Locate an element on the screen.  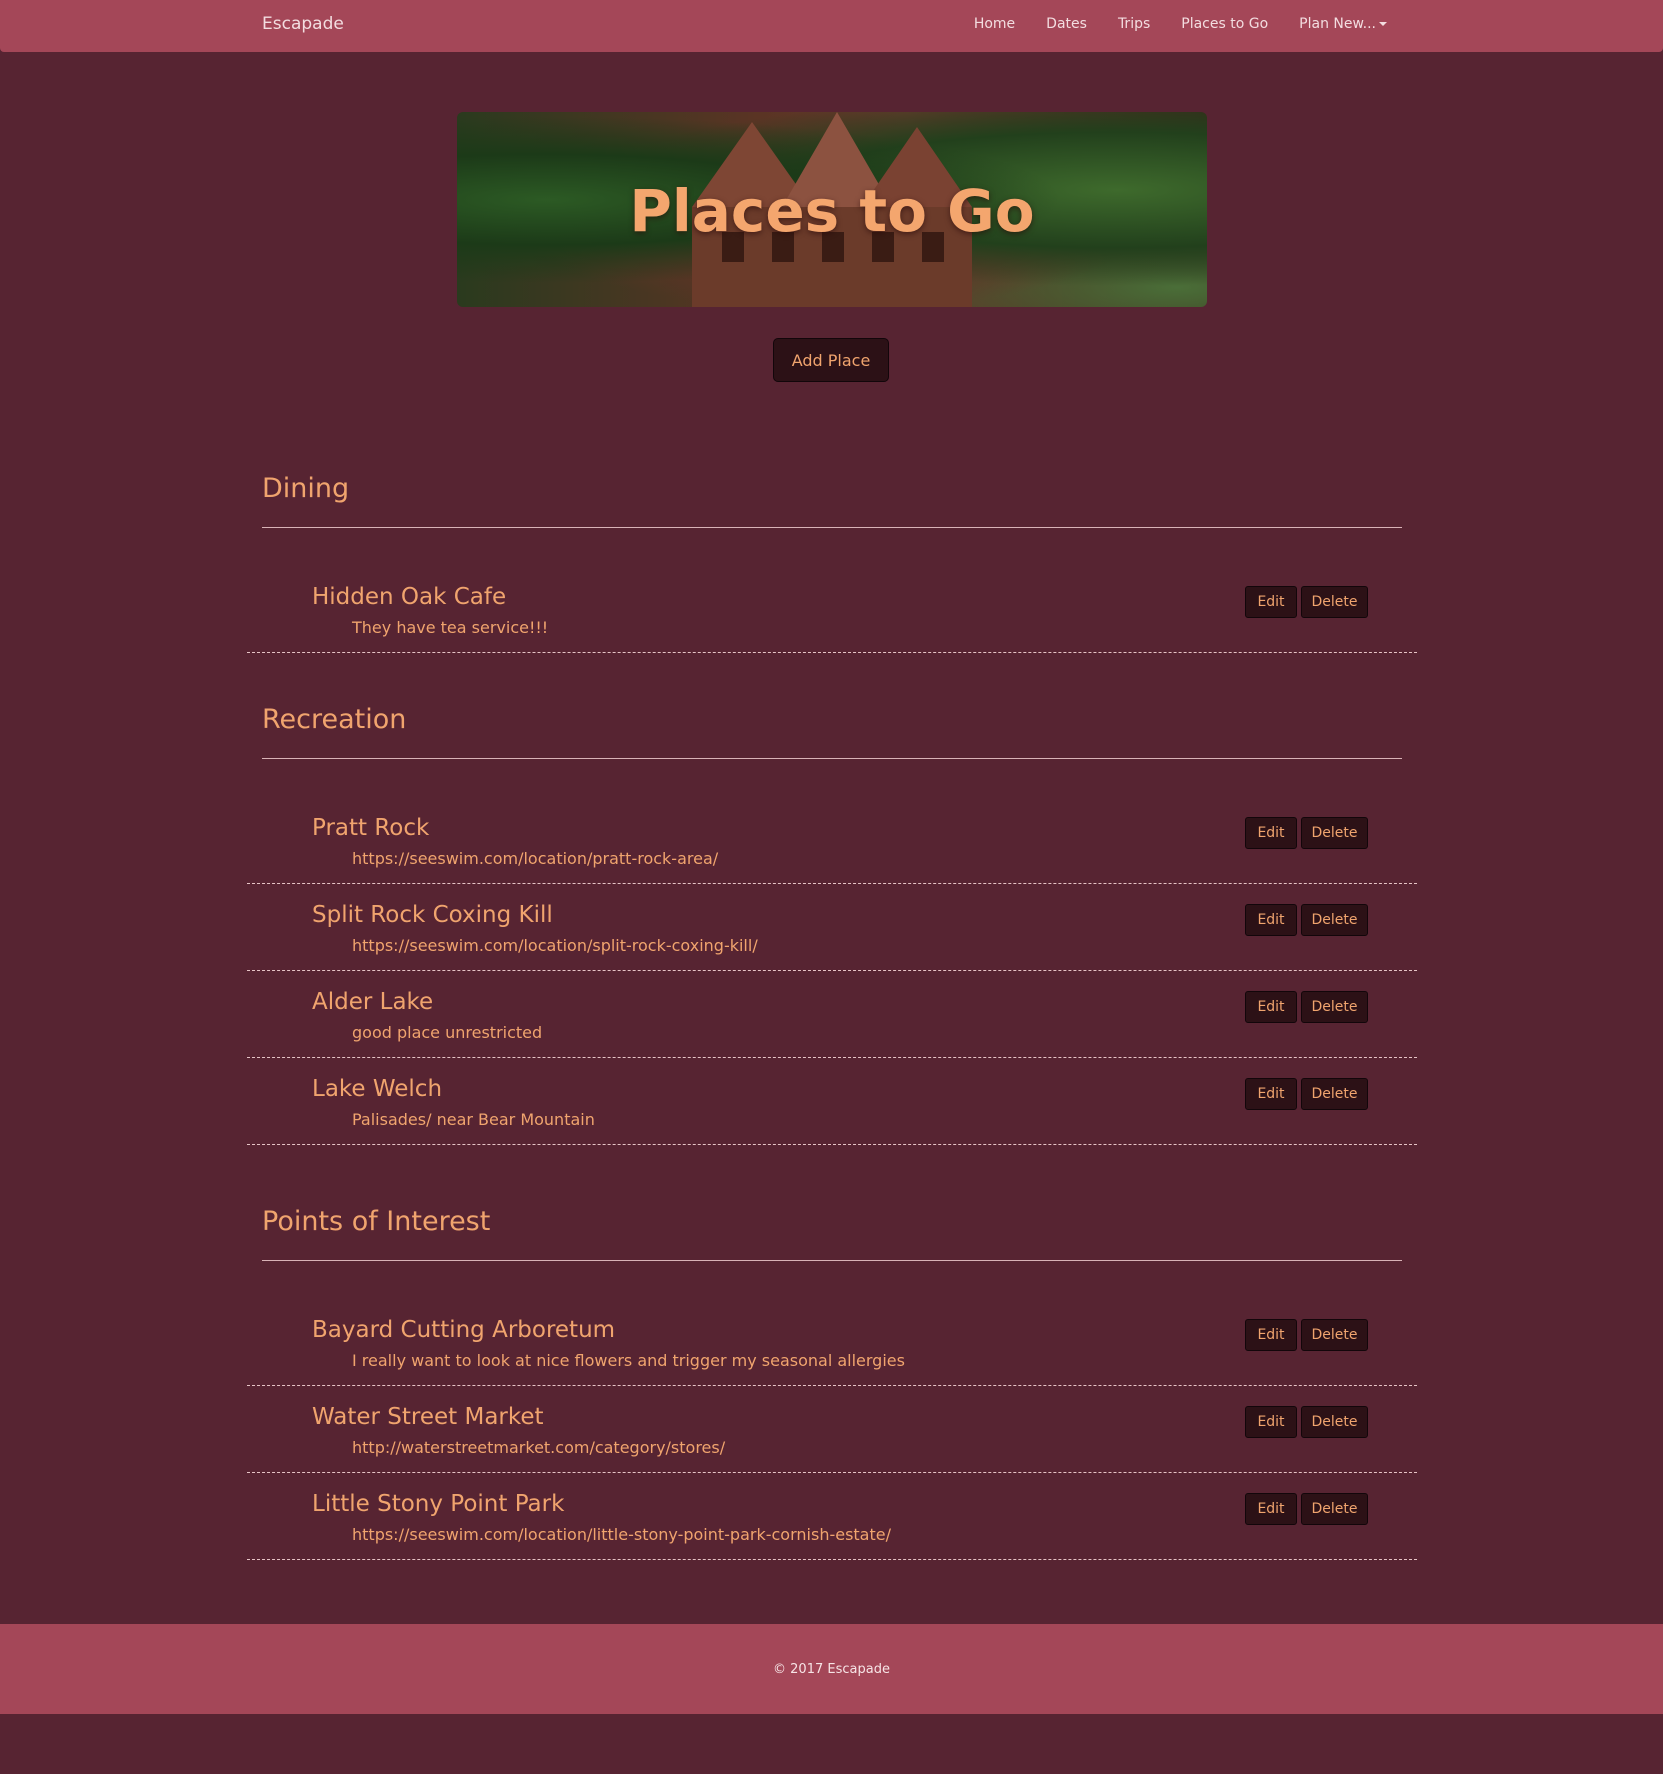
category-heading: Recreation is located at coordinates (334, 719).